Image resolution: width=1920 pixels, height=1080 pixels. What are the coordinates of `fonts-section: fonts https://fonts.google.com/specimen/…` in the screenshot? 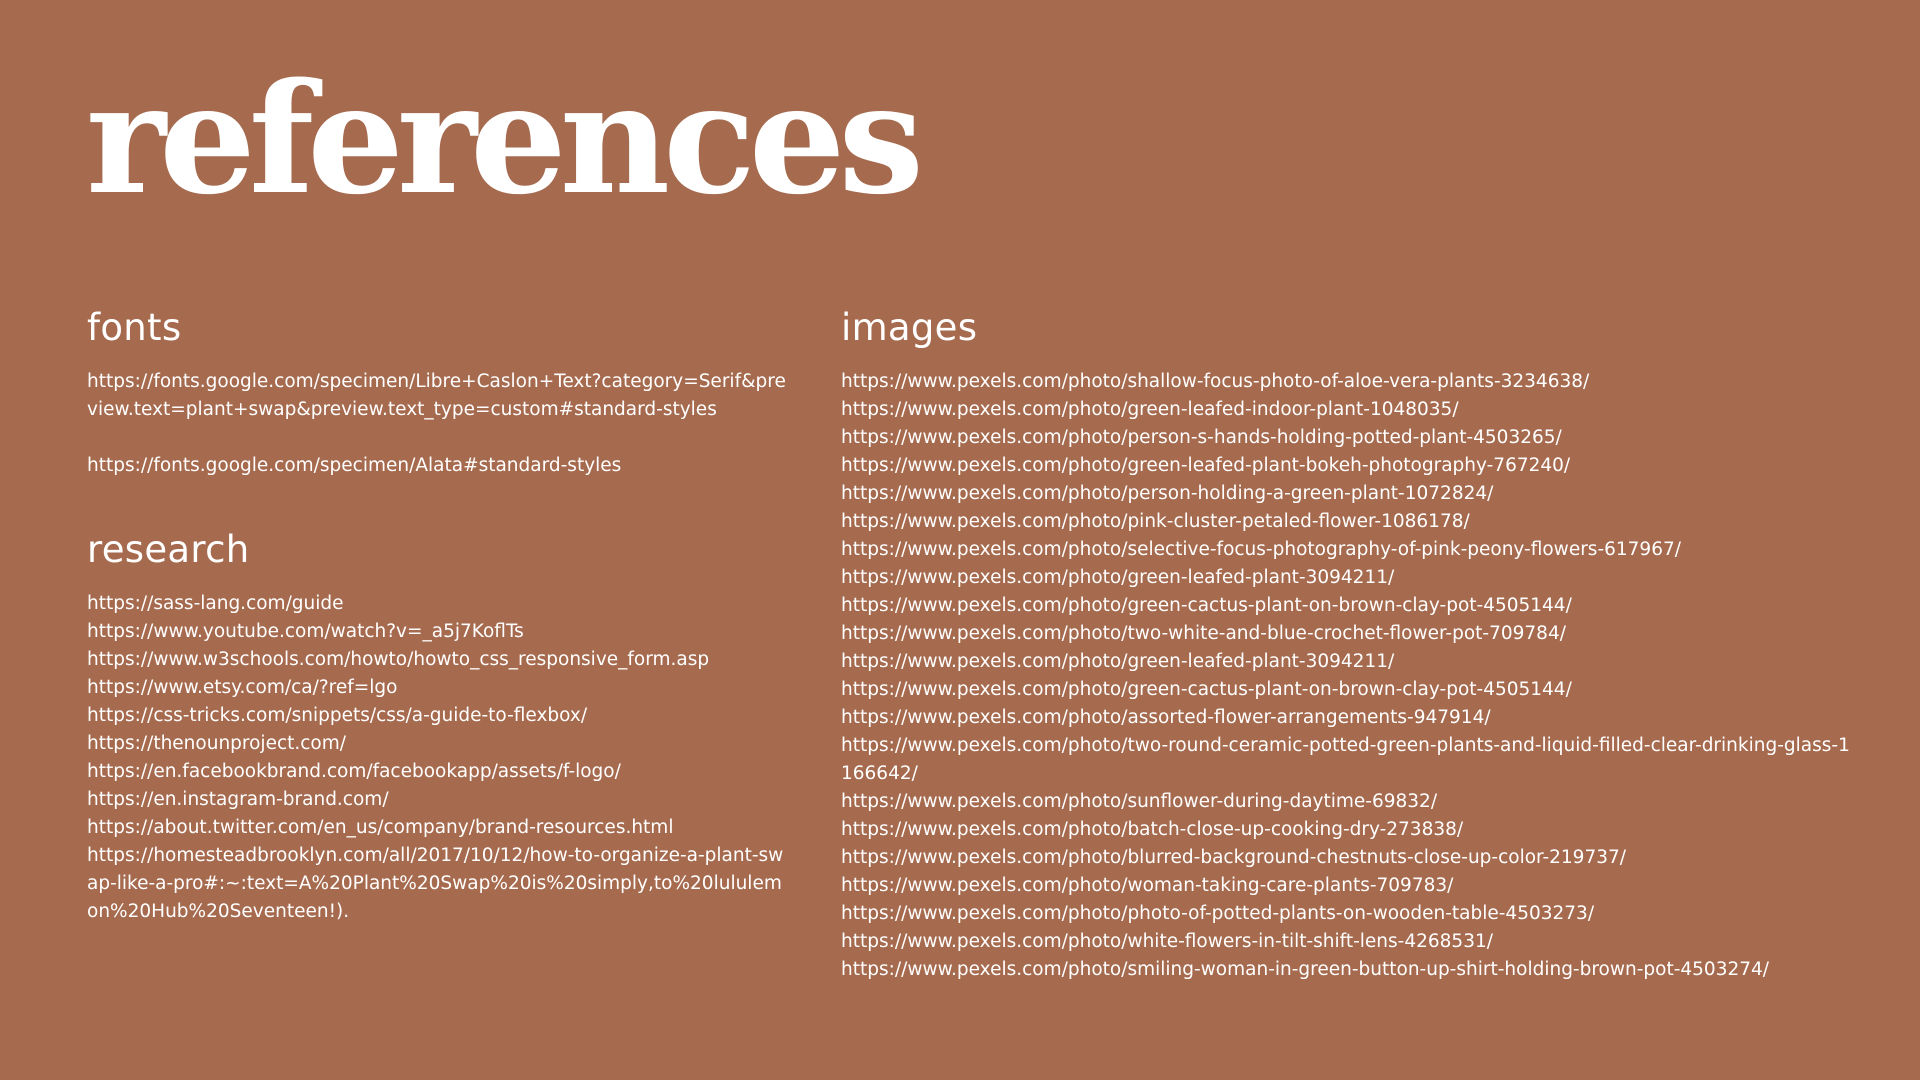 It's located at (437, 391).